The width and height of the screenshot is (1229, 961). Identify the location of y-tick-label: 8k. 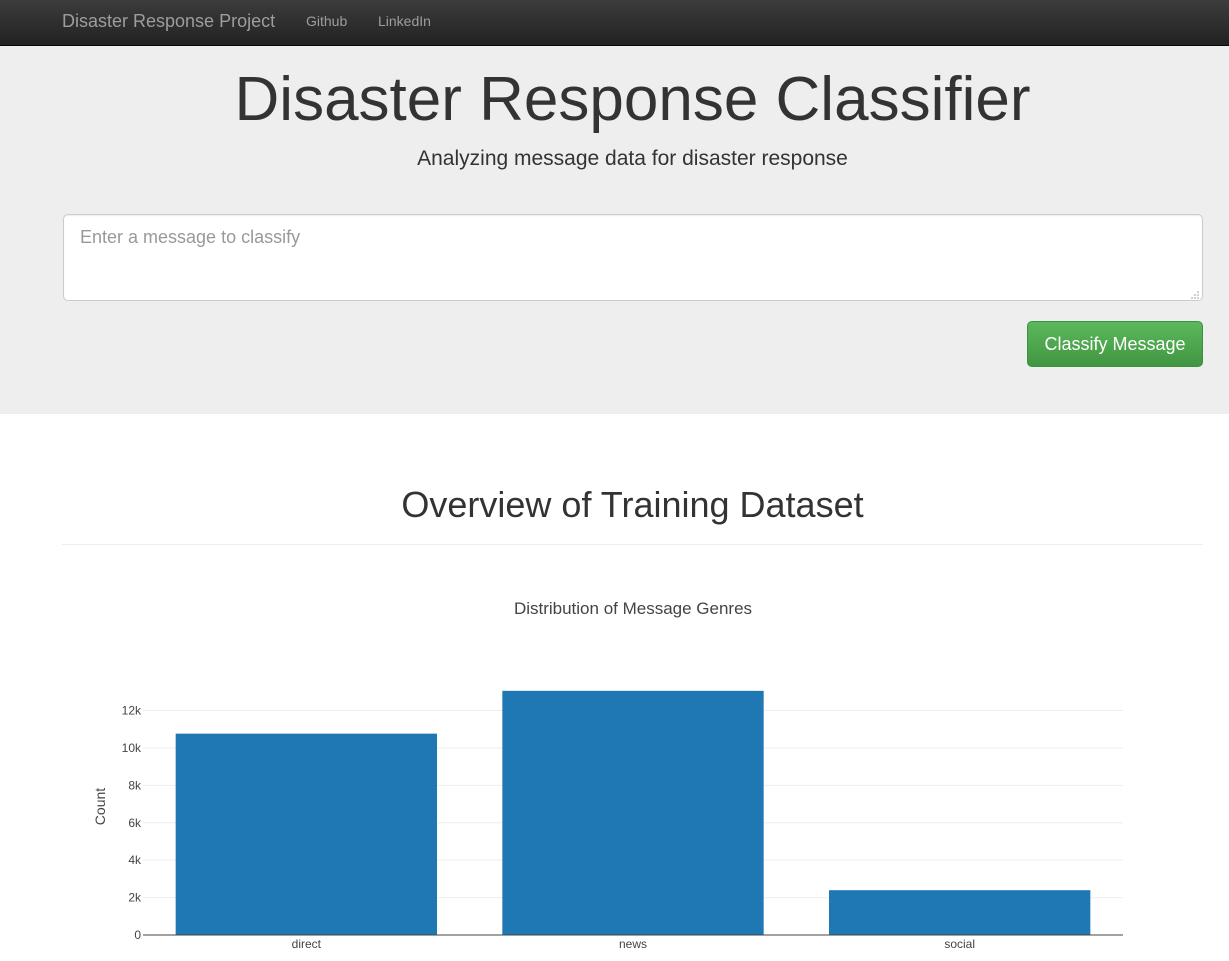
(135, 785).